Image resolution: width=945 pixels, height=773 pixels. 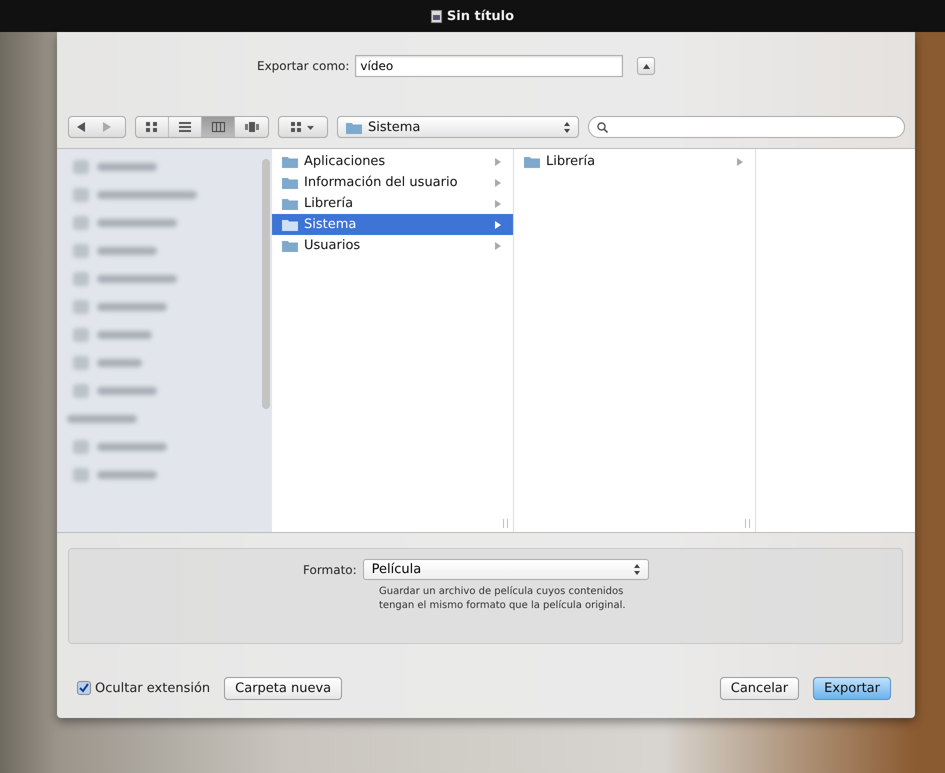 I want to click on format-label: Formato:, so click(x=330, y=569).